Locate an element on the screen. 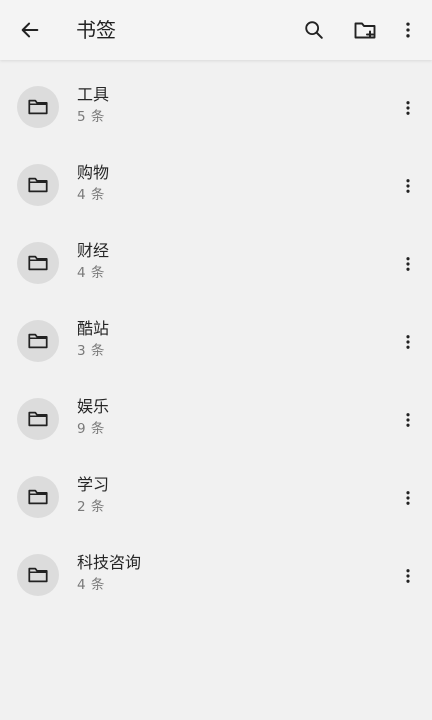 The width and height of the screenshot is (432, 720). search-button is located at coordinates (314, 30).